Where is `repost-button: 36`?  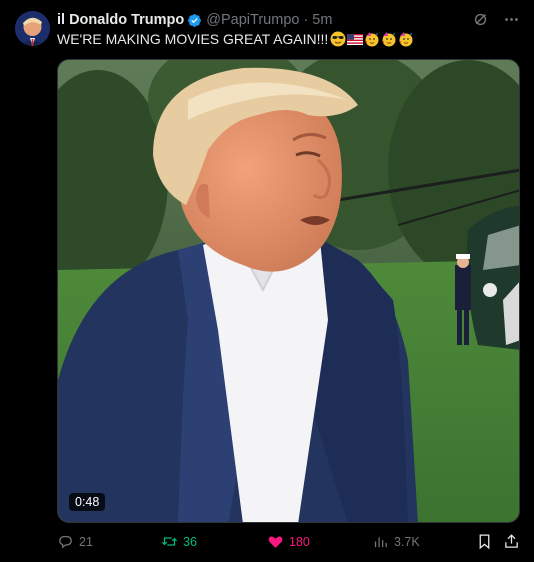
repost-button: 36 is located at coordinates (179, 541).